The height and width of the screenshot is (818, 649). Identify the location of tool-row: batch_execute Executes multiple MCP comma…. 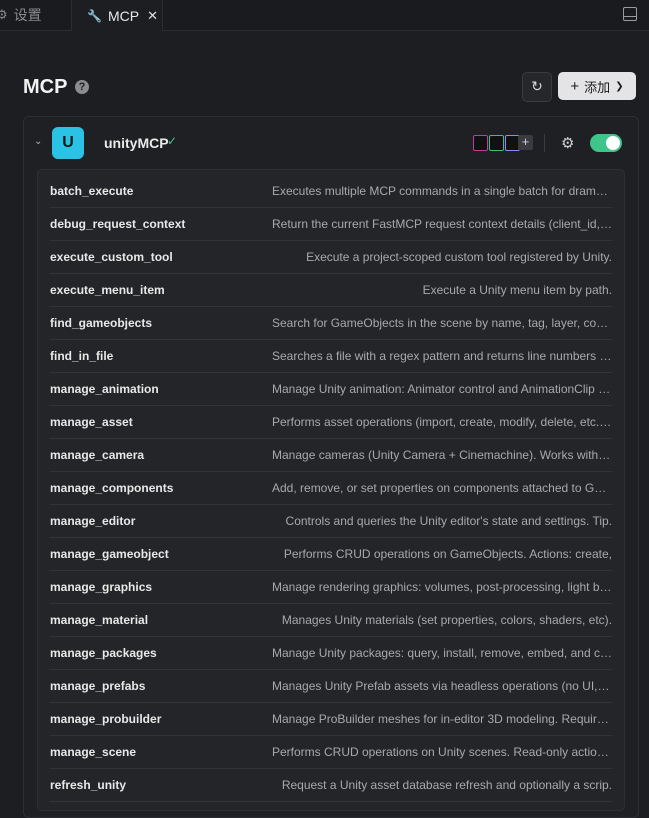
(331, 191).